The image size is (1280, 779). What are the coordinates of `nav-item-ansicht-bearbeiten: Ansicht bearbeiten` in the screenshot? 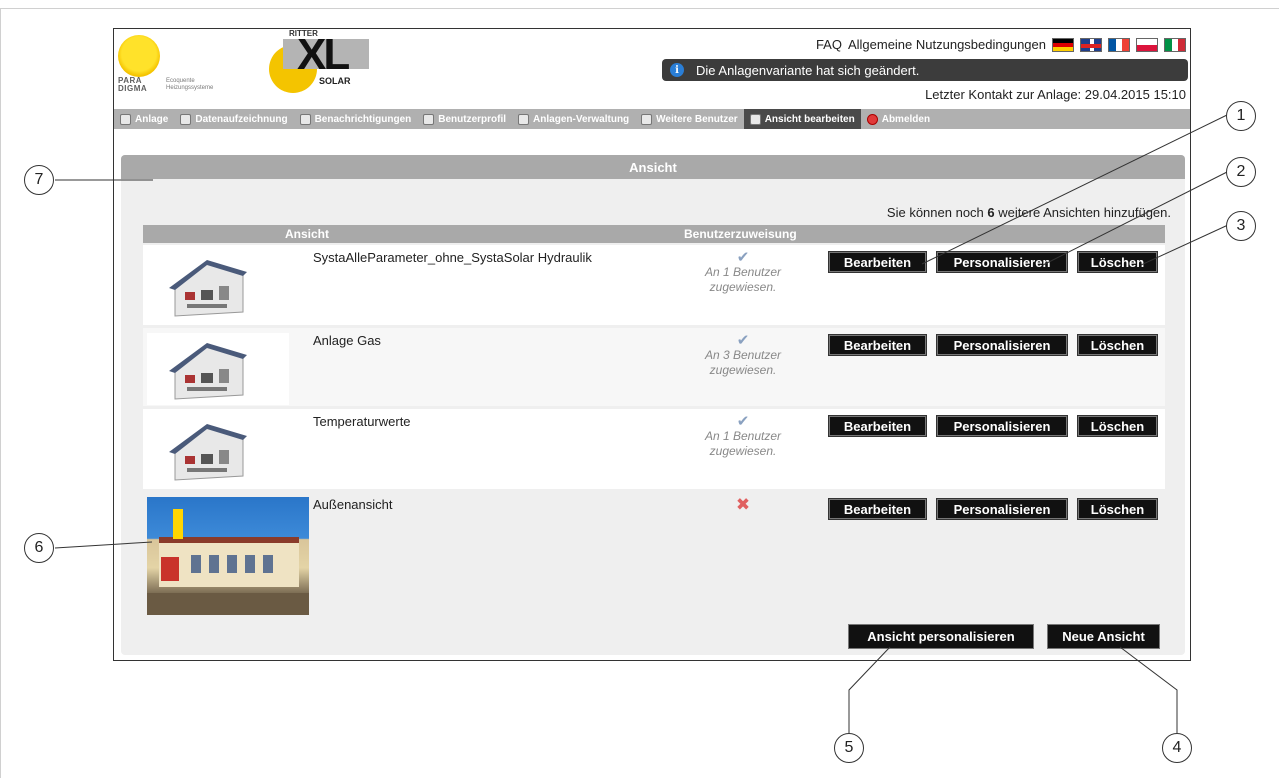 It's located at (802, 119).